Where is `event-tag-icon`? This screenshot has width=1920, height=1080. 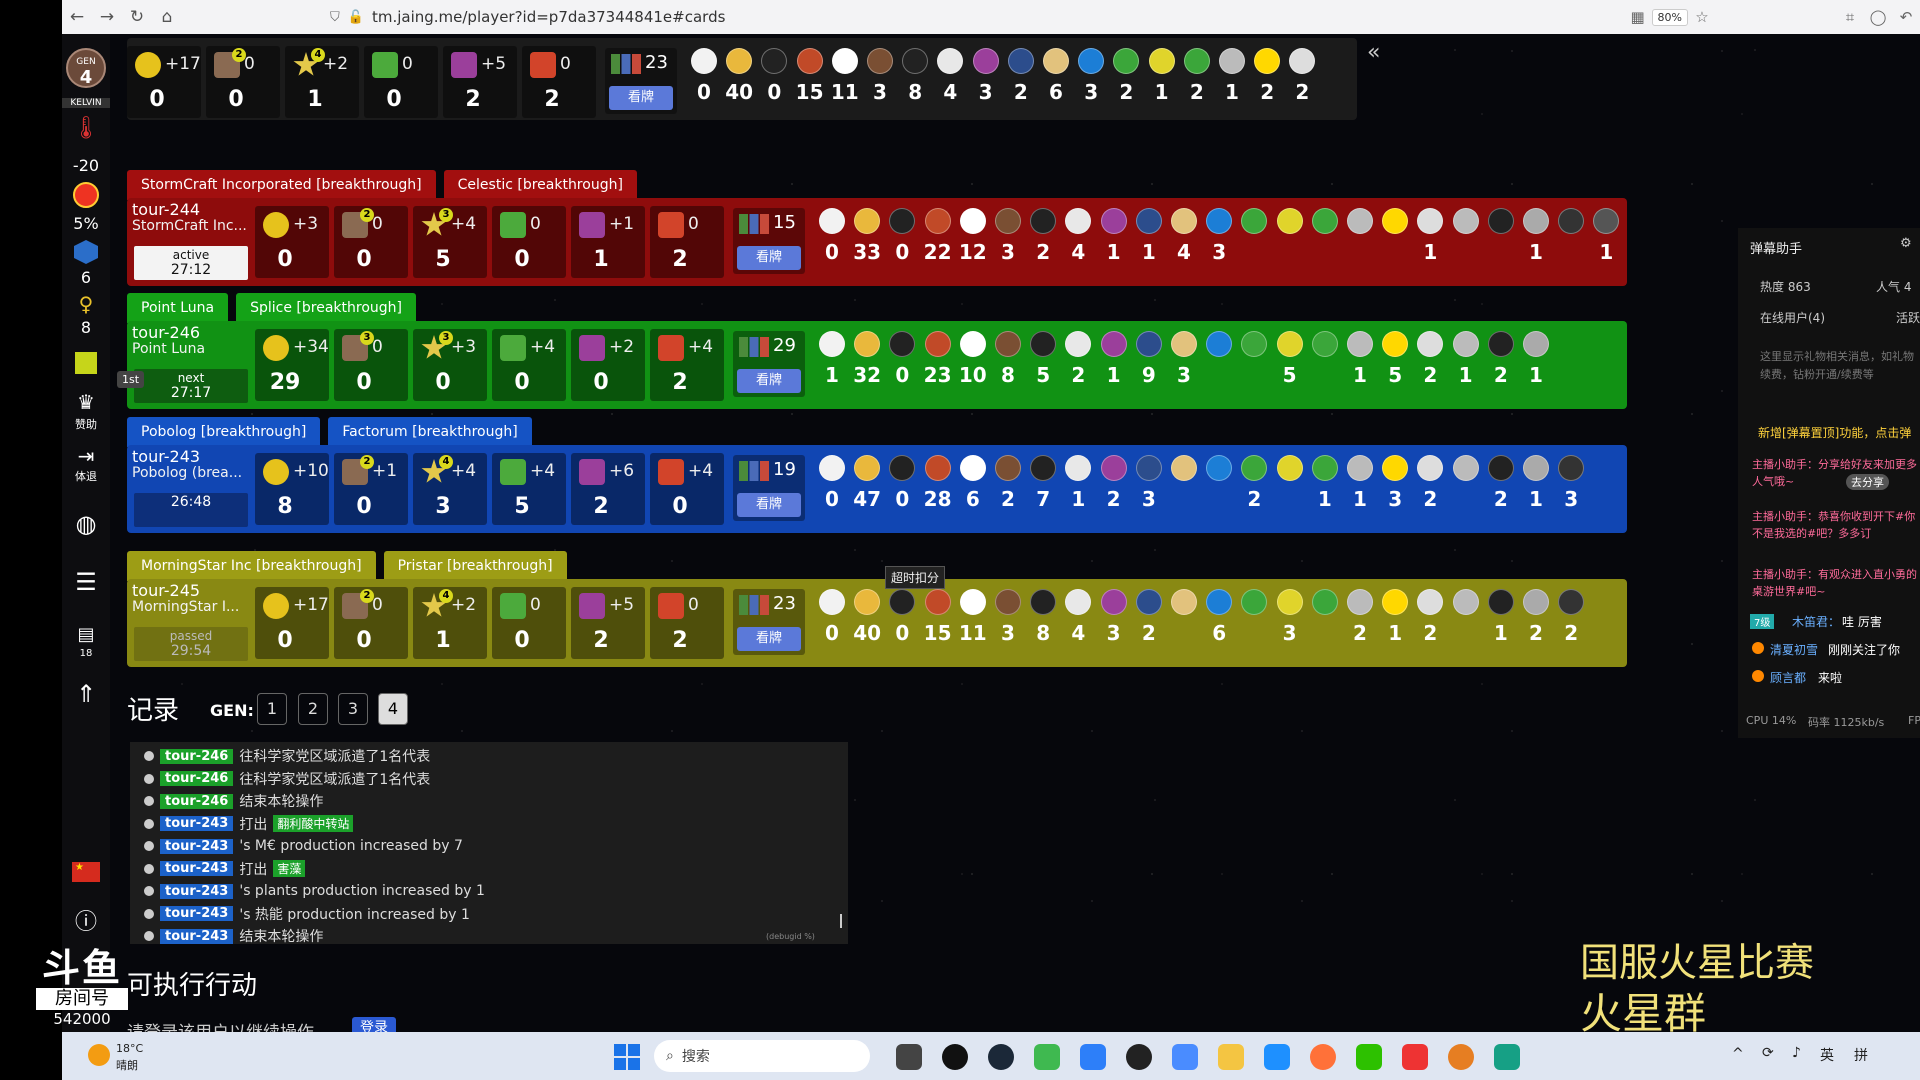 event-tag-icon is located at coordinates (937, 468).